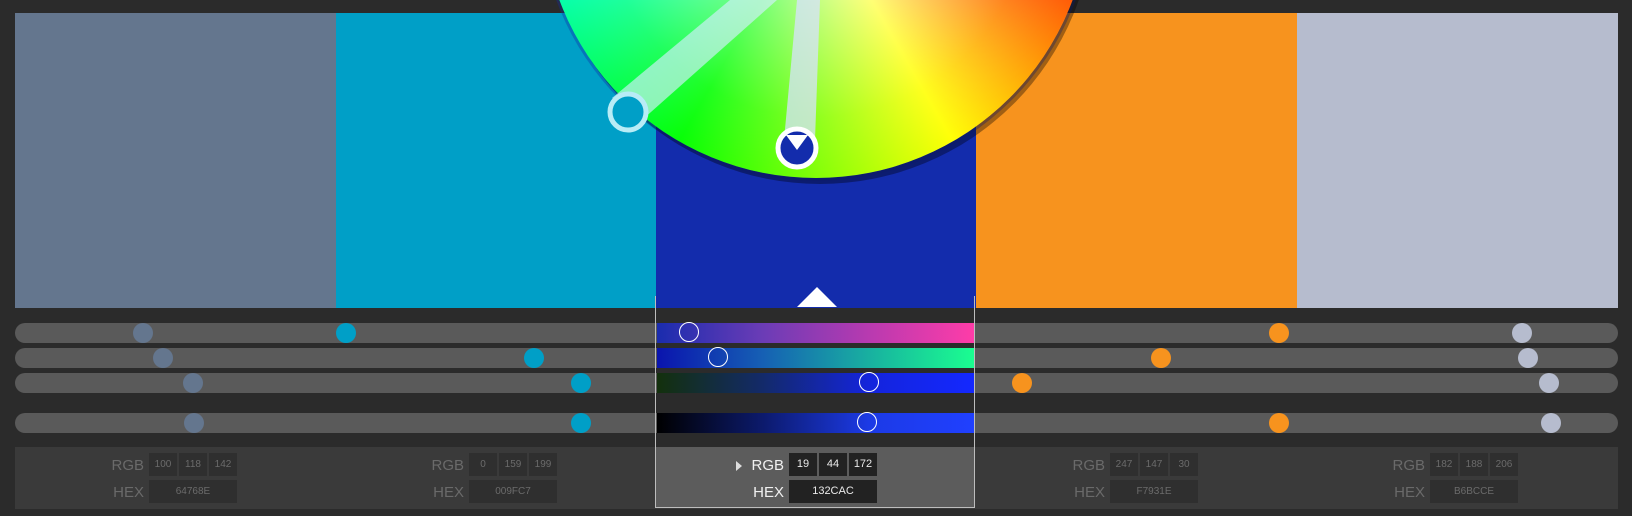 This screenshot has height=516, width=1632. Describe the element at coordinates (867, 422) in the screenshot. I see `brightness-handle-selected` at that location.